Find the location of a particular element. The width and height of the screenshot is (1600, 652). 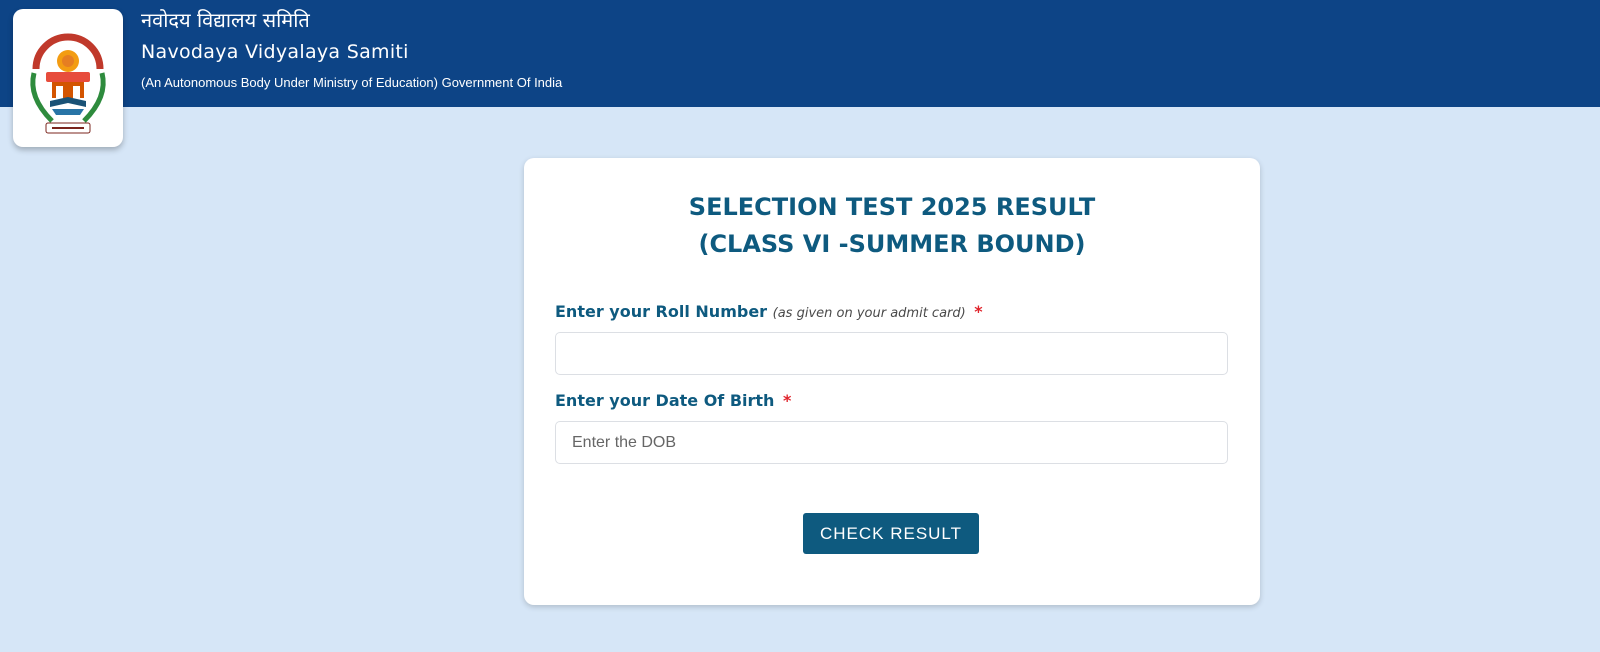

org-name-hindi: नवोदय विद्यालय समिति is located at coordinates (225, 20).